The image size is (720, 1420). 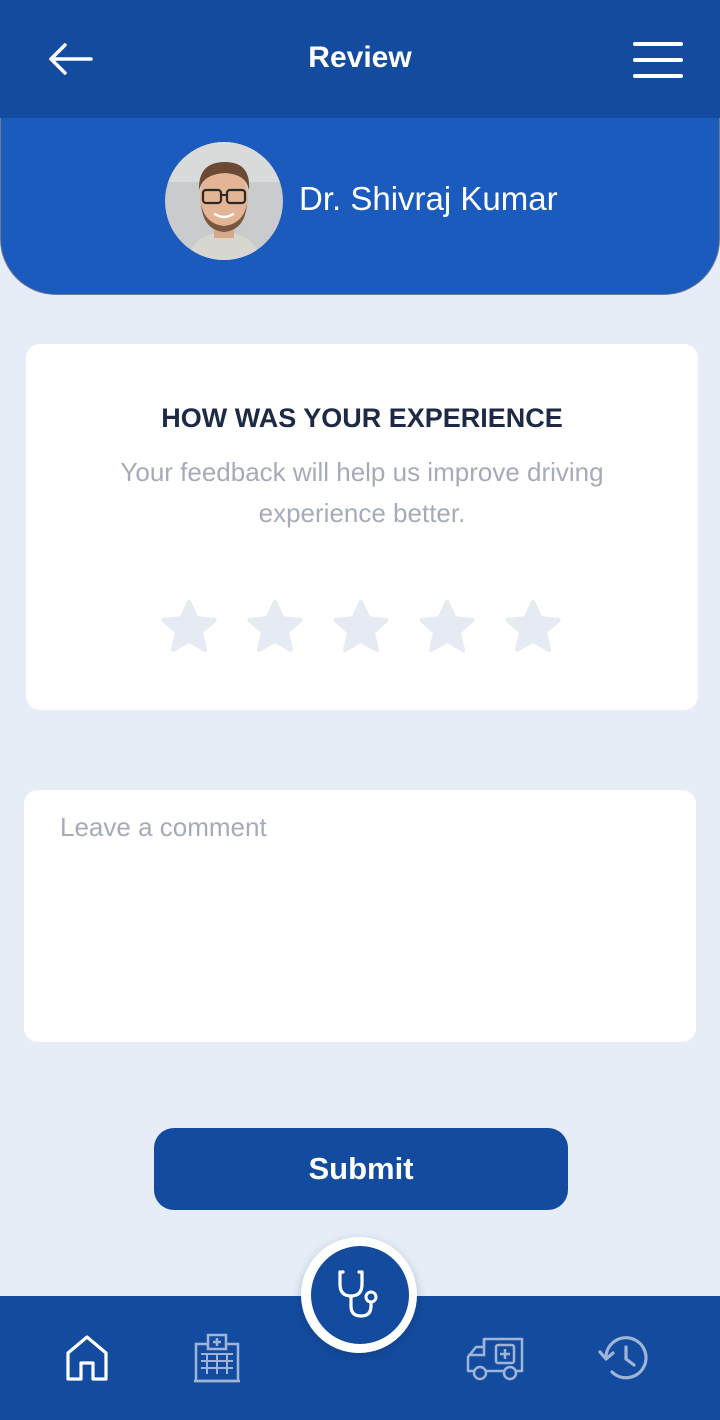 I want to click on home-icon, so click(x=87, y=1358).